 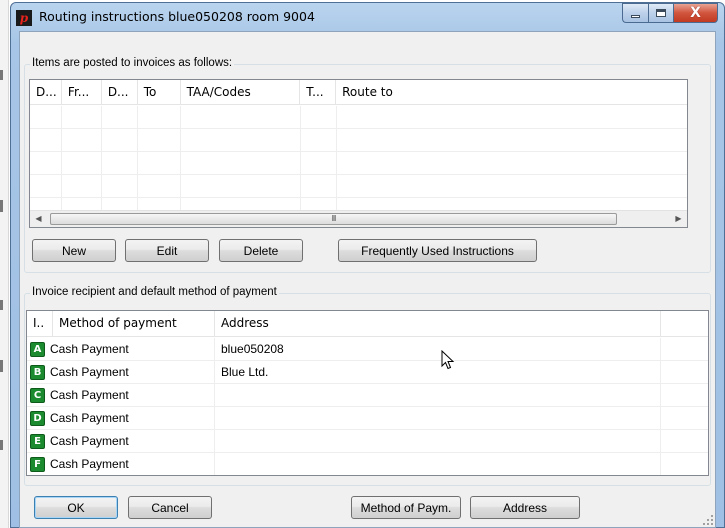 I want to click on invoice-letter-badge-icon: D, so click(x=37, y=418).